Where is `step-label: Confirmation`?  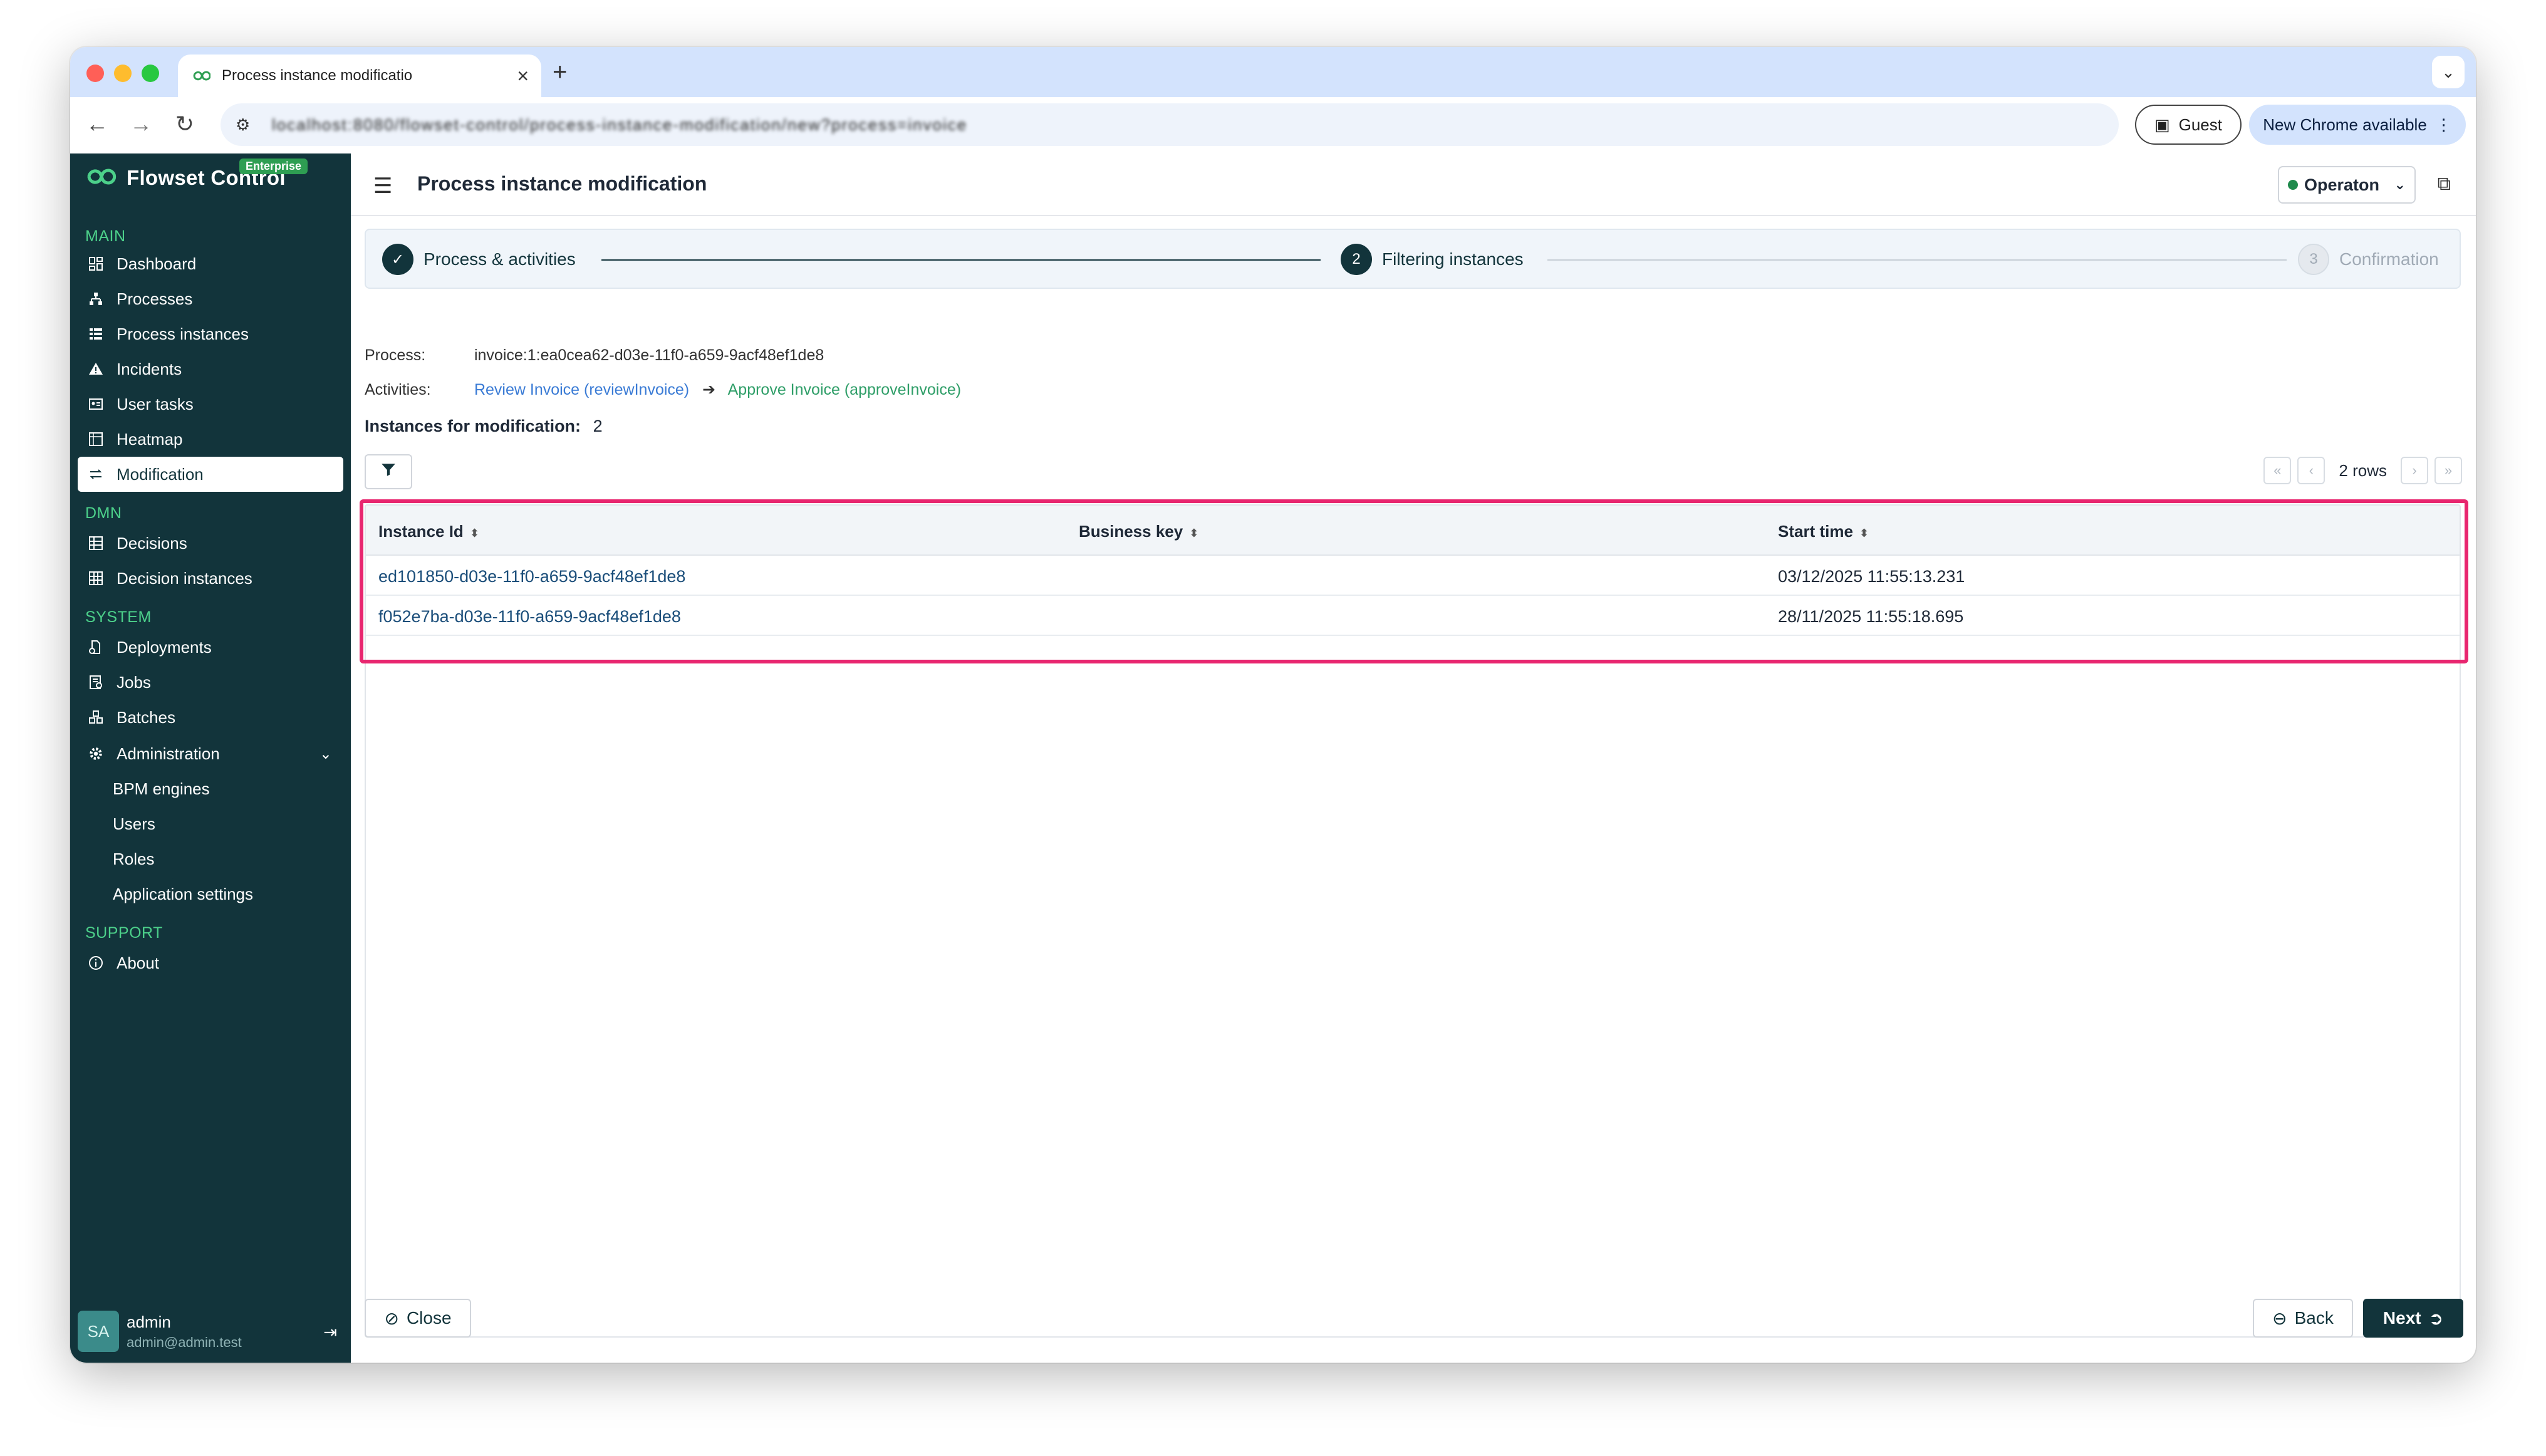 step-label: Confirmation is located at coordinates (2389, 259).